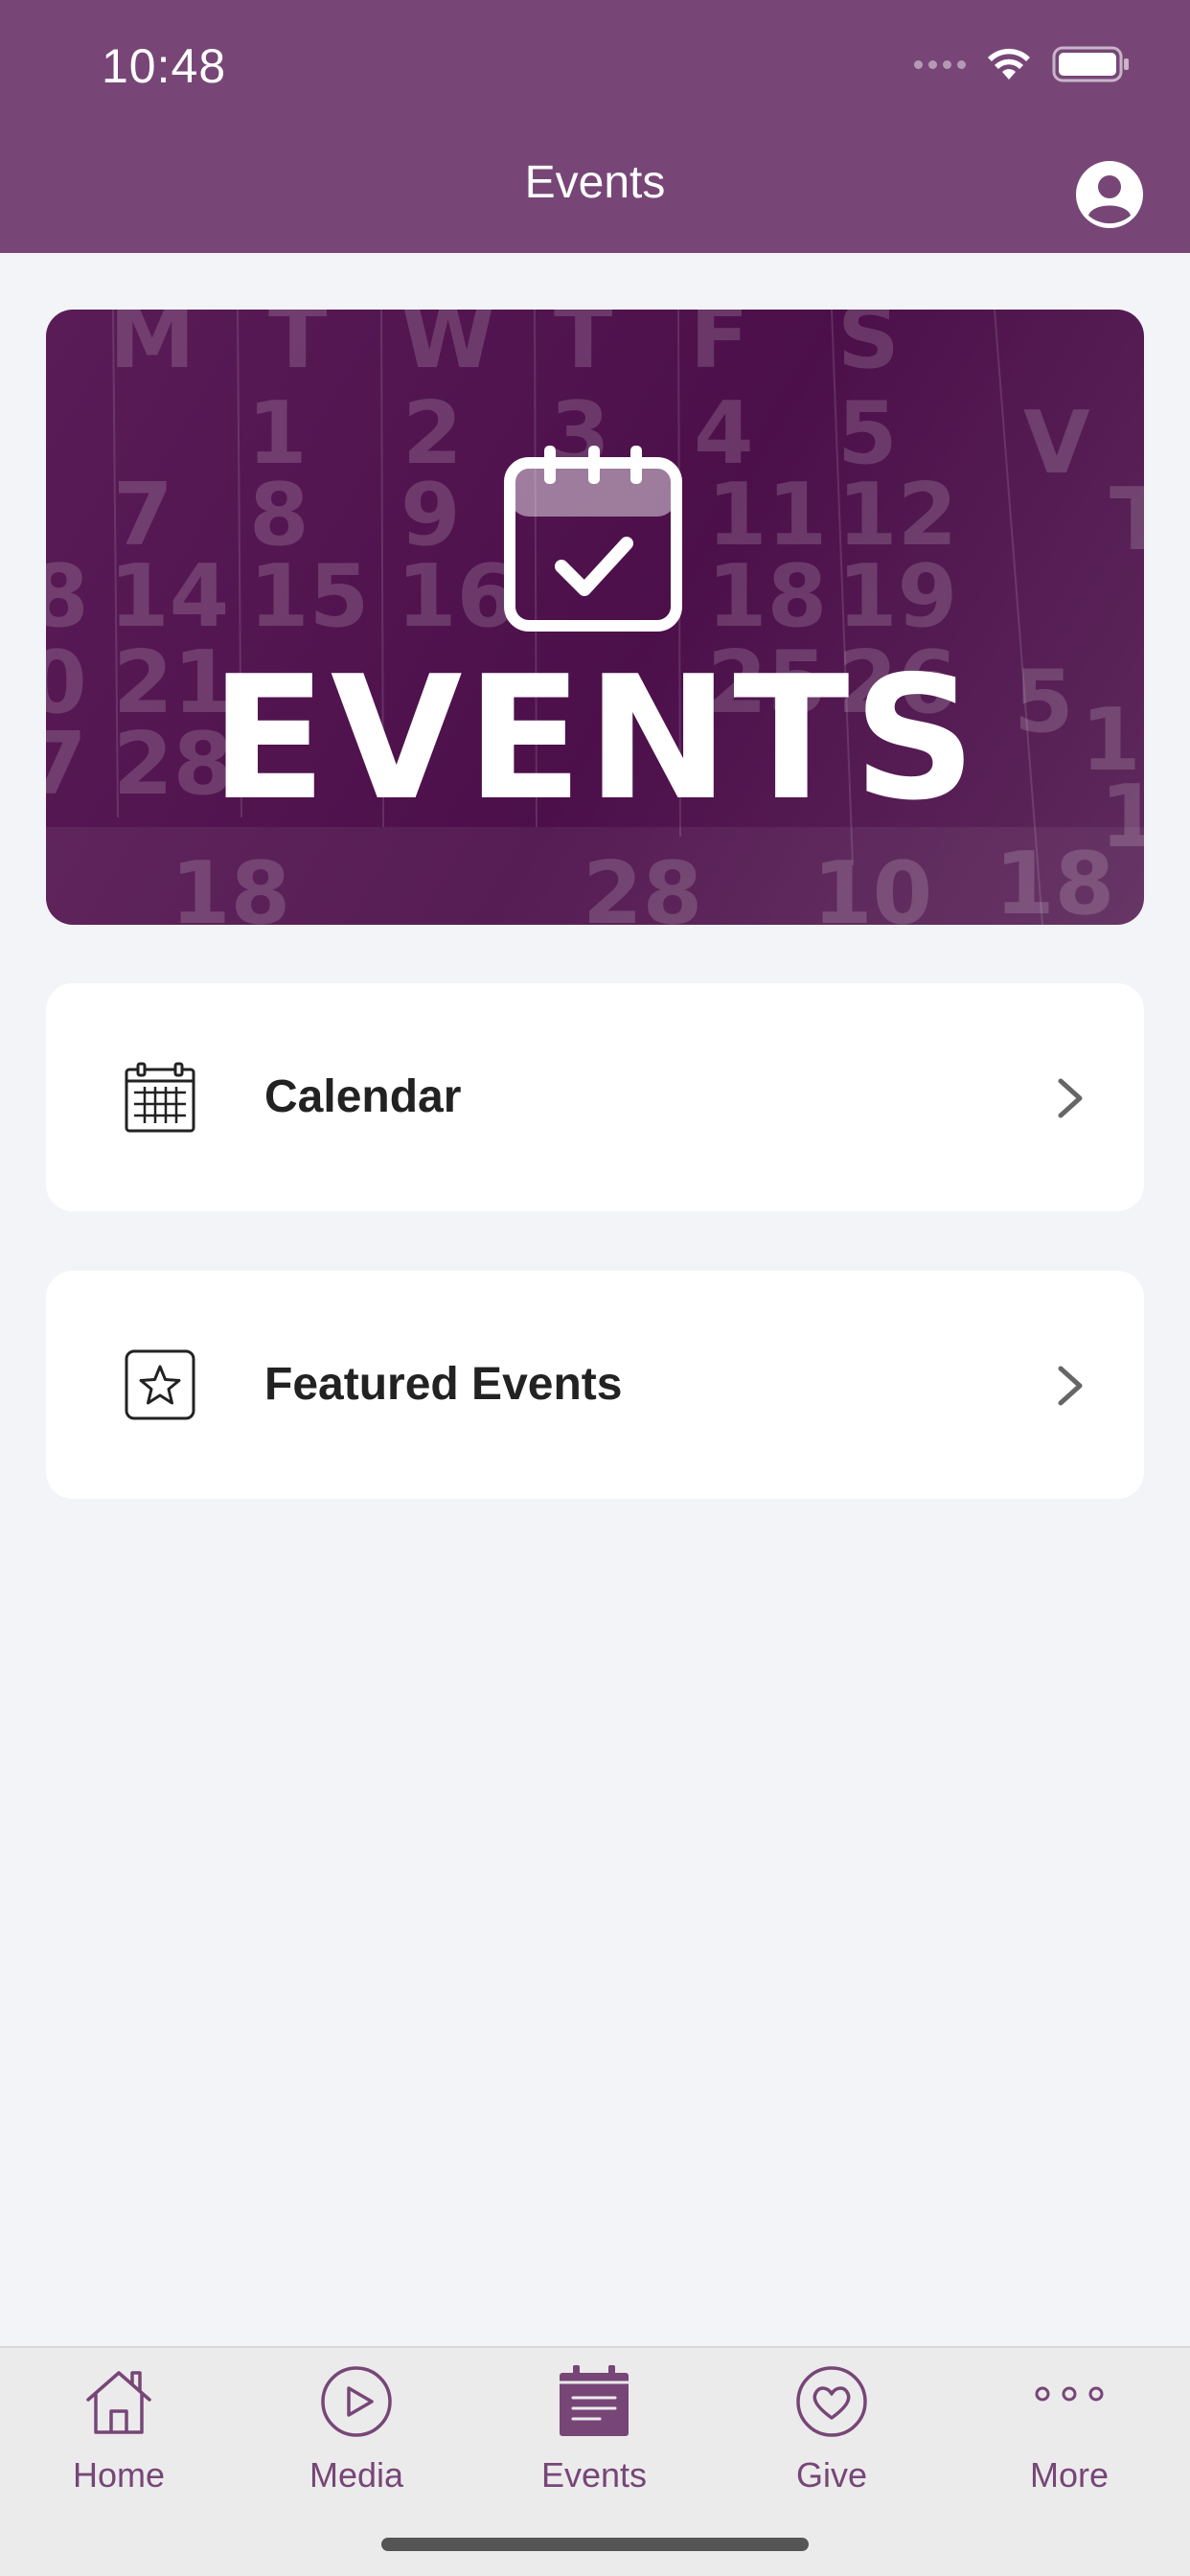 The image size is (1190, 2576). I want to click on tab-events: Events, so click(594, 2429).